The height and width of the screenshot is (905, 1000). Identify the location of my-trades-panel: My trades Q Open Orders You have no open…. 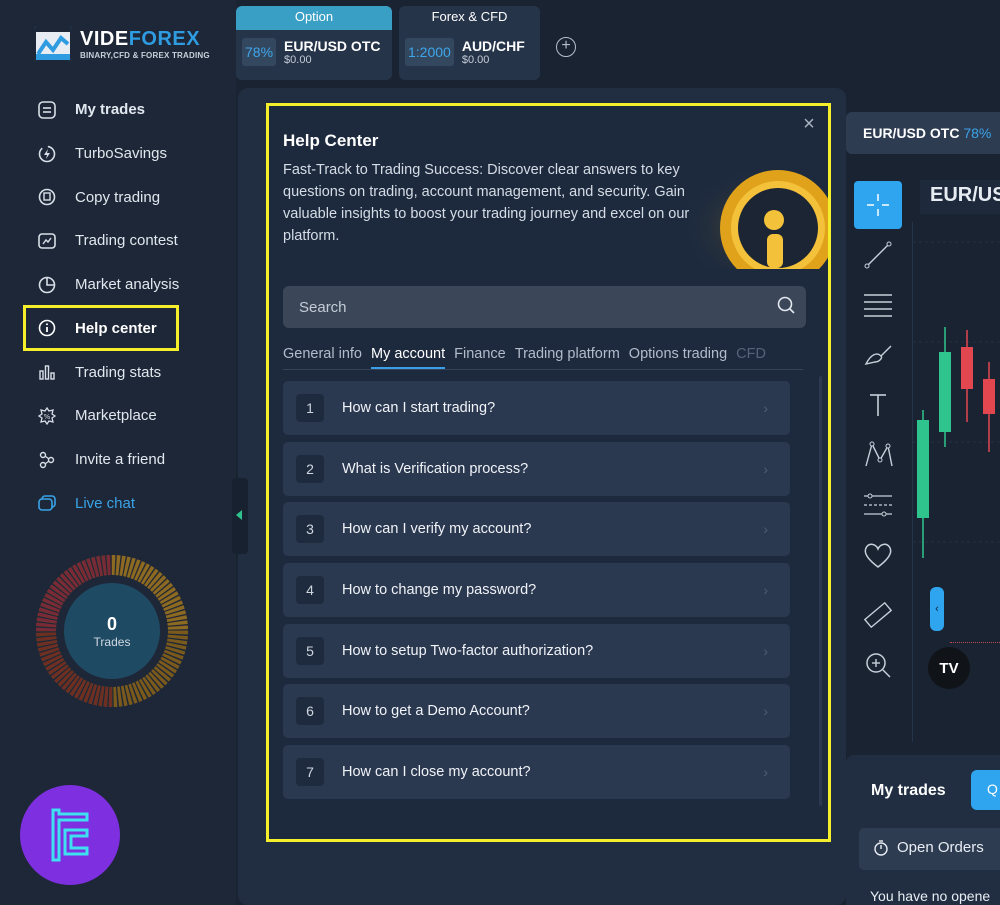
(923, 830).